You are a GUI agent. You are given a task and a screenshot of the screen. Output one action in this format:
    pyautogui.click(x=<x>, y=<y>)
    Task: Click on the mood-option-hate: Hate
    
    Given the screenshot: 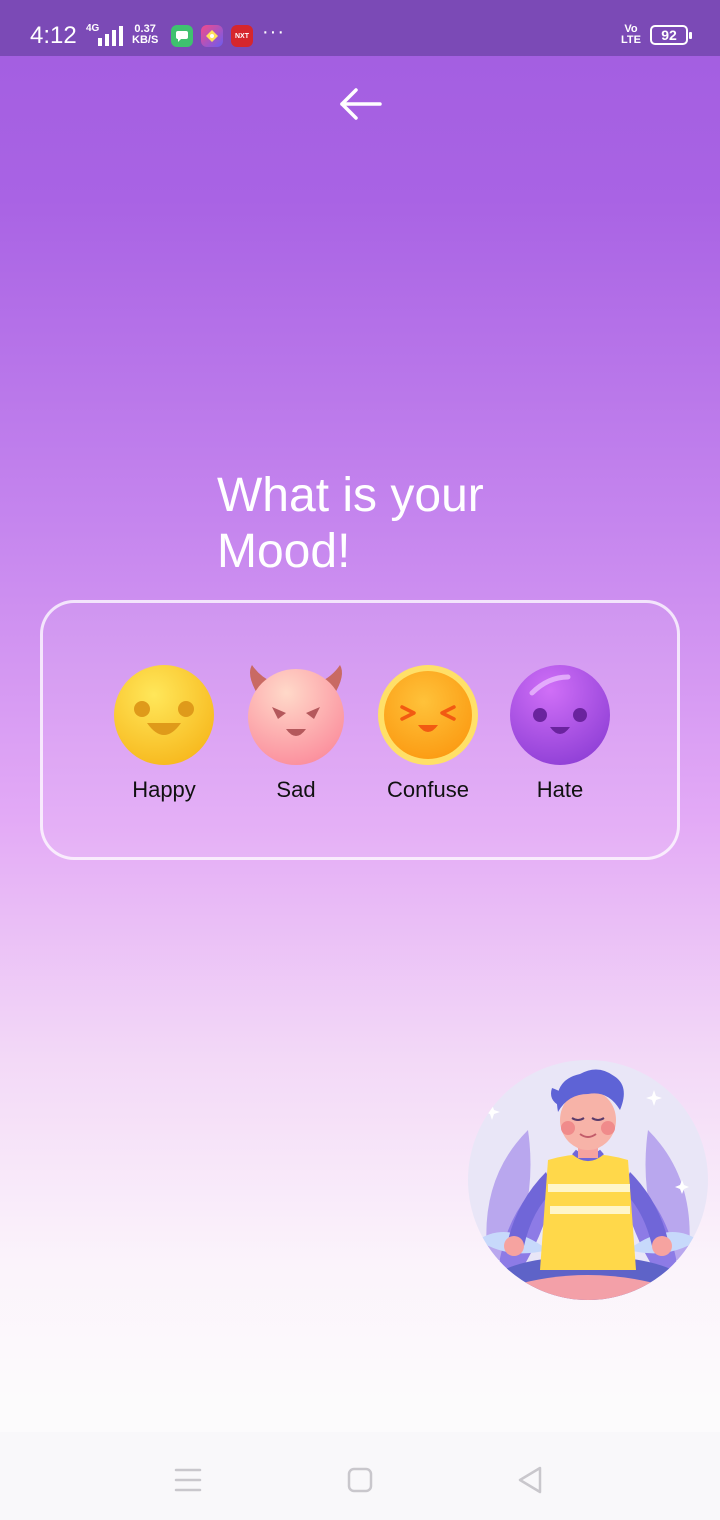 What is the action you would take?
    pyautogui.click(x=560, y=733)
    